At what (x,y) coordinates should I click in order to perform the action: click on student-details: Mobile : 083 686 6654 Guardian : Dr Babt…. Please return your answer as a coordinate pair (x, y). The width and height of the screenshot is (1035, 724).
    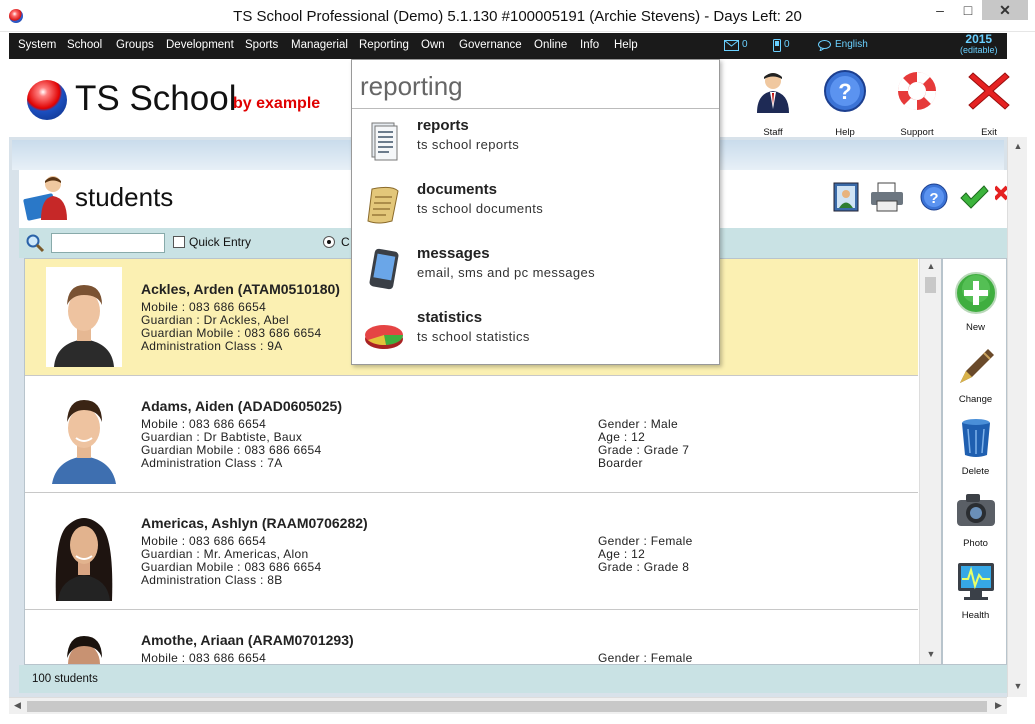
    Looking at the image, I should click on (231, 443).